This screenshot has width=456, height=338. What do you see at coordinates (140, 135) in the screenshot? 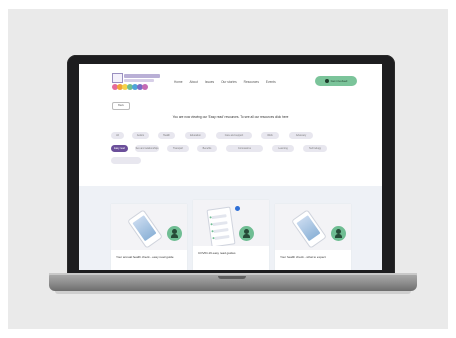
I see `filter-chip-autism: Autism` at bounding box center [140, 135].